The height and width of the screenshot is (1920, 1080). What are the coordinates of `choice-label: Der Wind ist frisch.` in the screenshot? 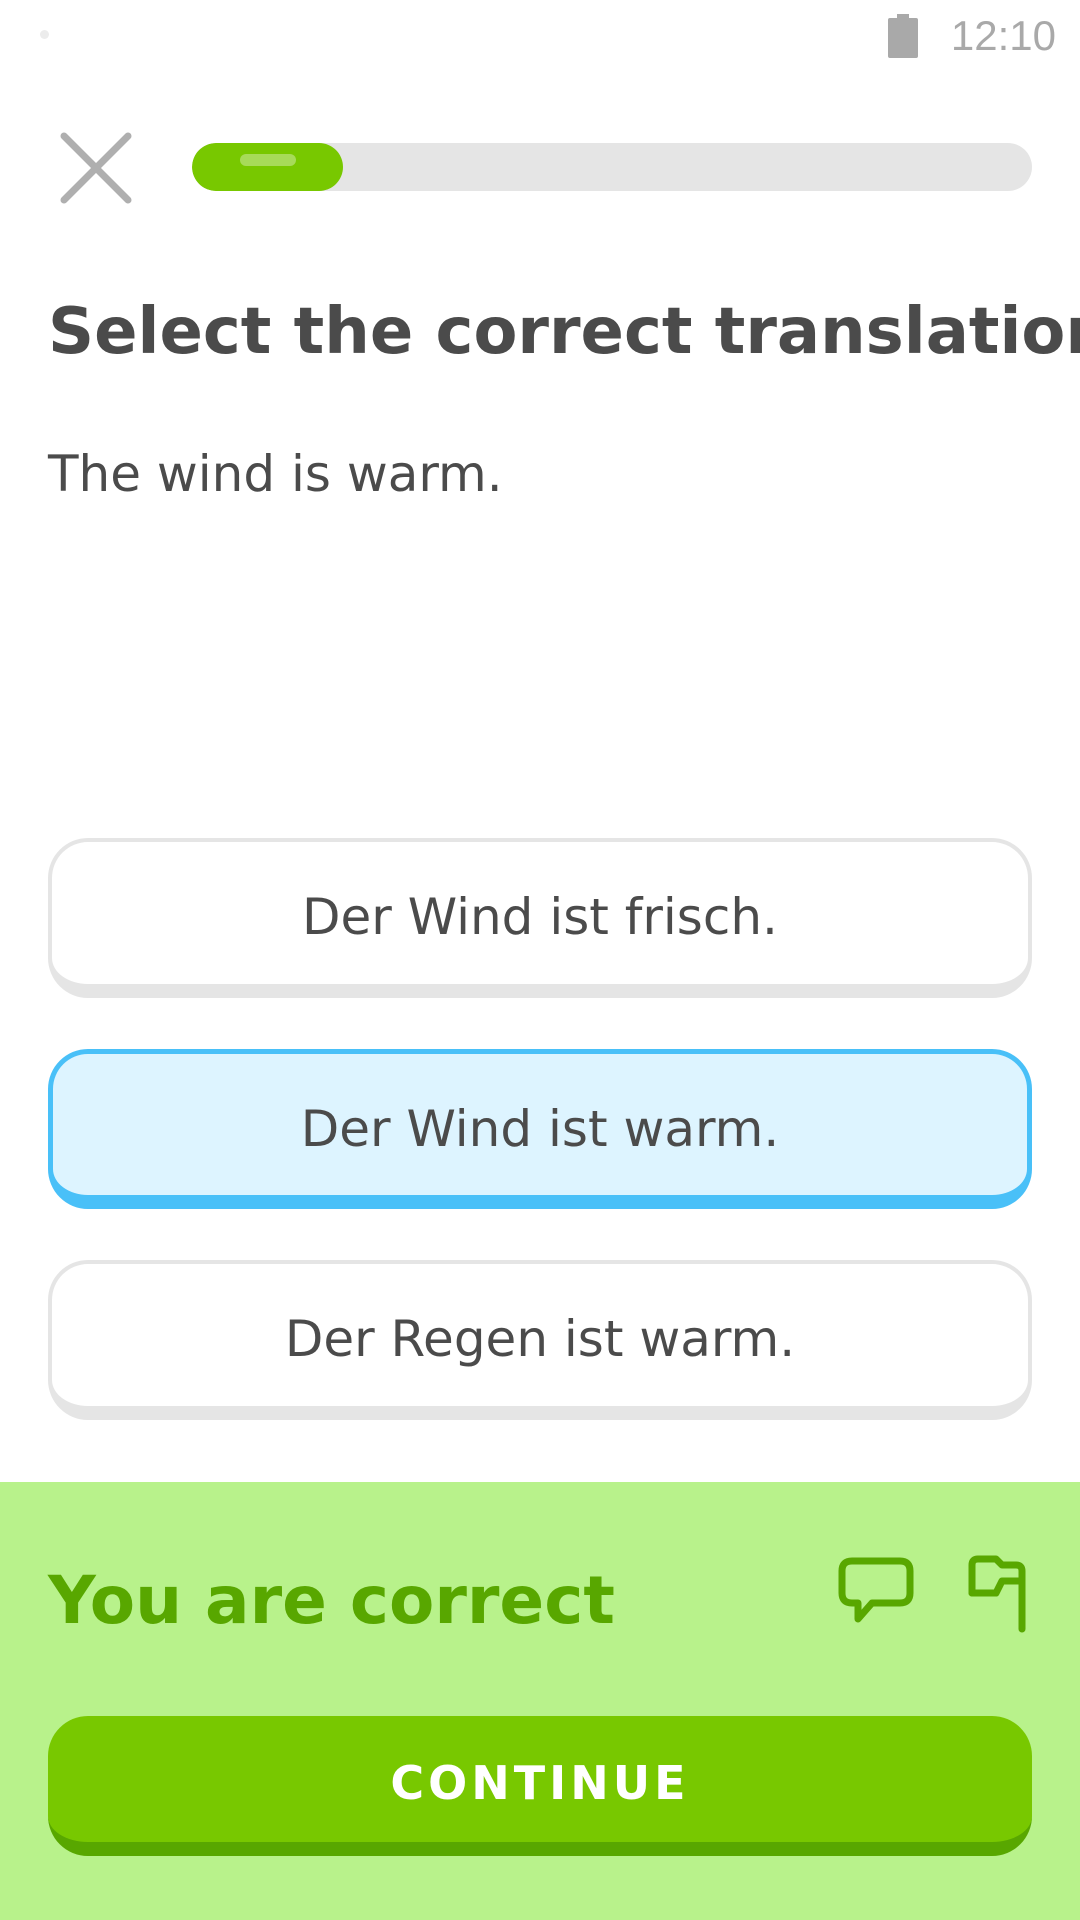 It's located at (540, 917).